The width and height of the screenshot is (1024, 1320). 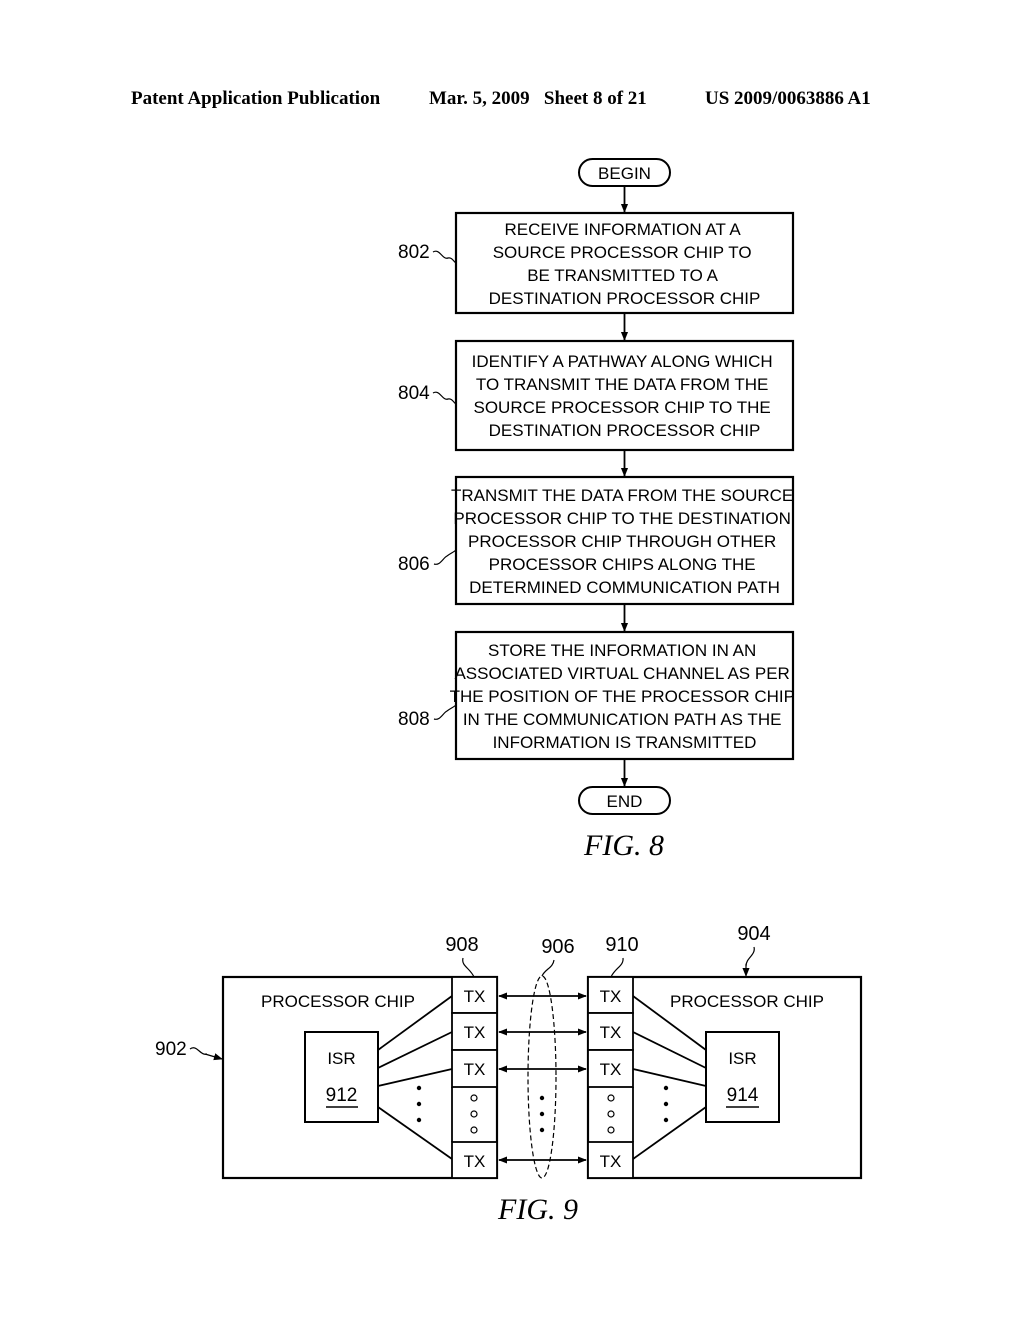 What do you see at coordinates (622, 650) in the screenshot?
I see `step-text-line: STORE THE INFORMATION IN AN` at bounding box center [622, 650].